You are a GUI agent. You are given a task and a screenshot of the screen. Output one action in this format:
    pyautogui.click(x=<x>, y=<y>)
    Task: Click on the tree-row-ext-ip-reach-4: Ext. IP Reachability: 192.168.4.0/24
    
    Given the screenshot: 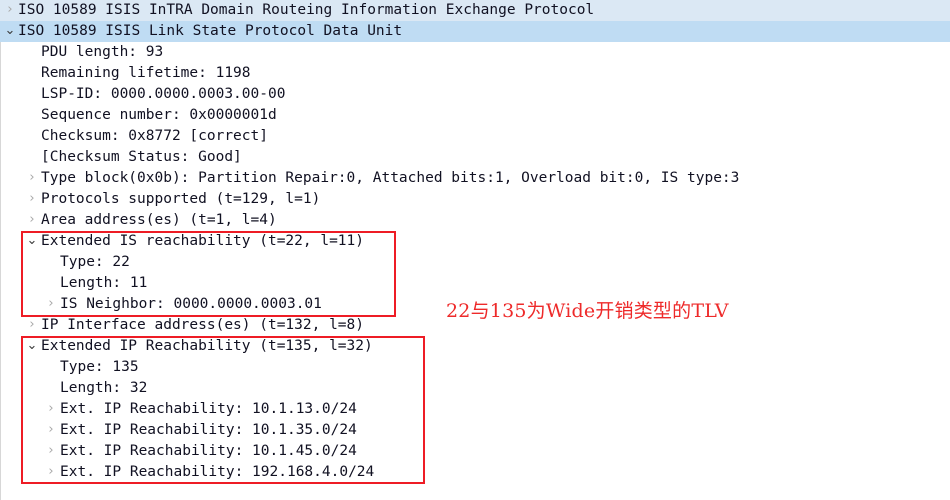 What is the action you would take?
    pyautogui.click(x=475, y=472)
    